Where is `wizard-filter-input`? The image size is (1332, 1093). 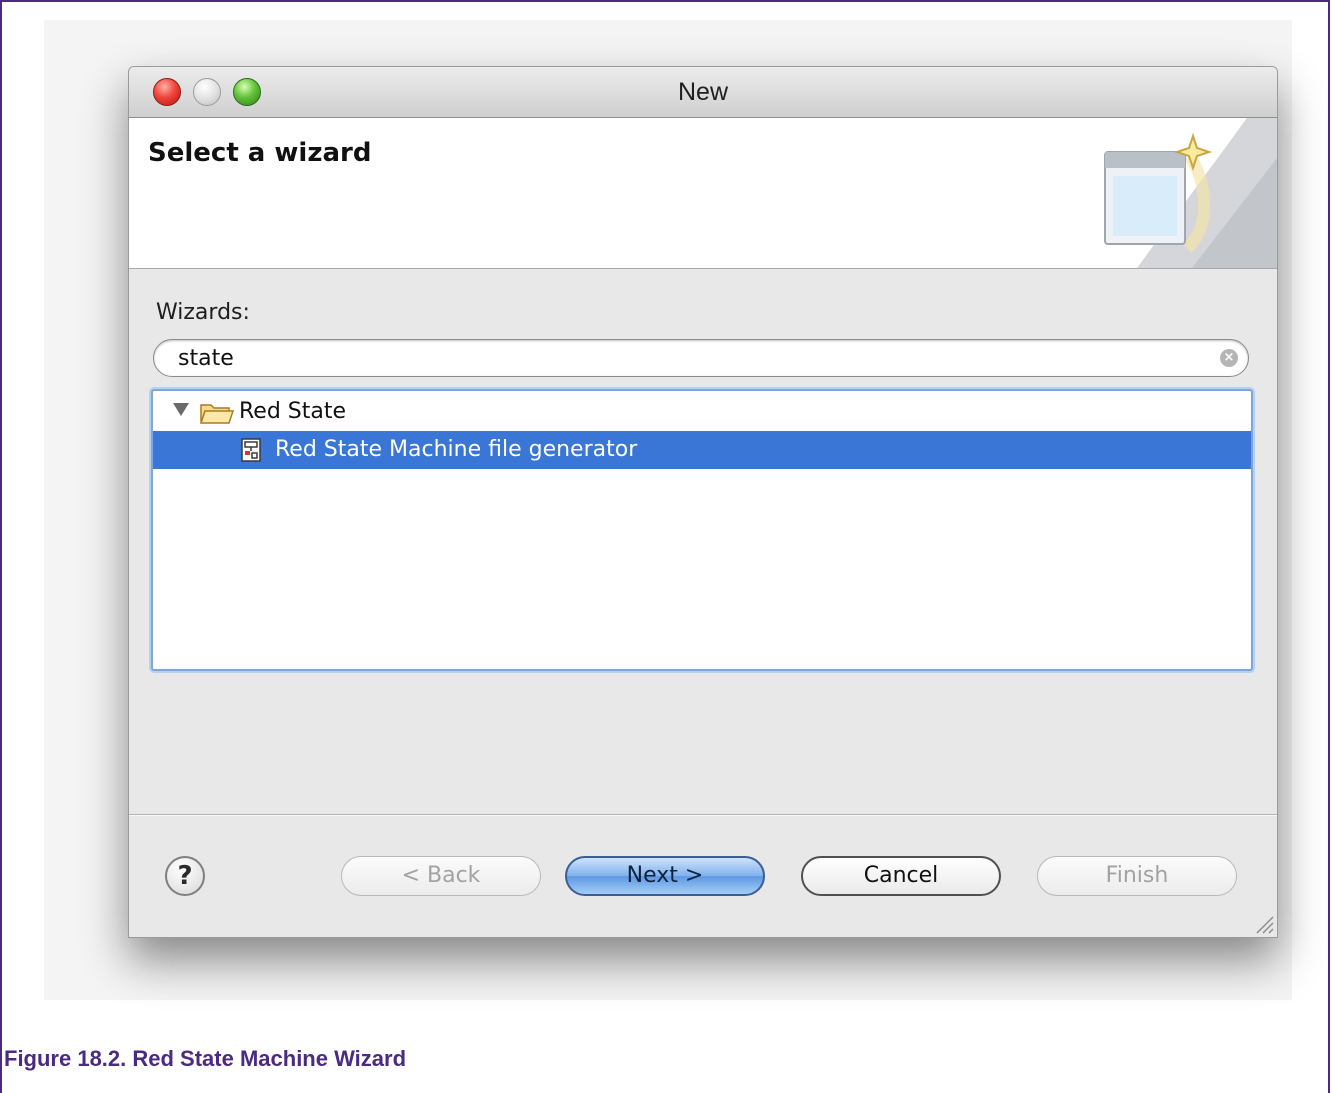
wizard-filter-input is located at coordinates (688, 358).